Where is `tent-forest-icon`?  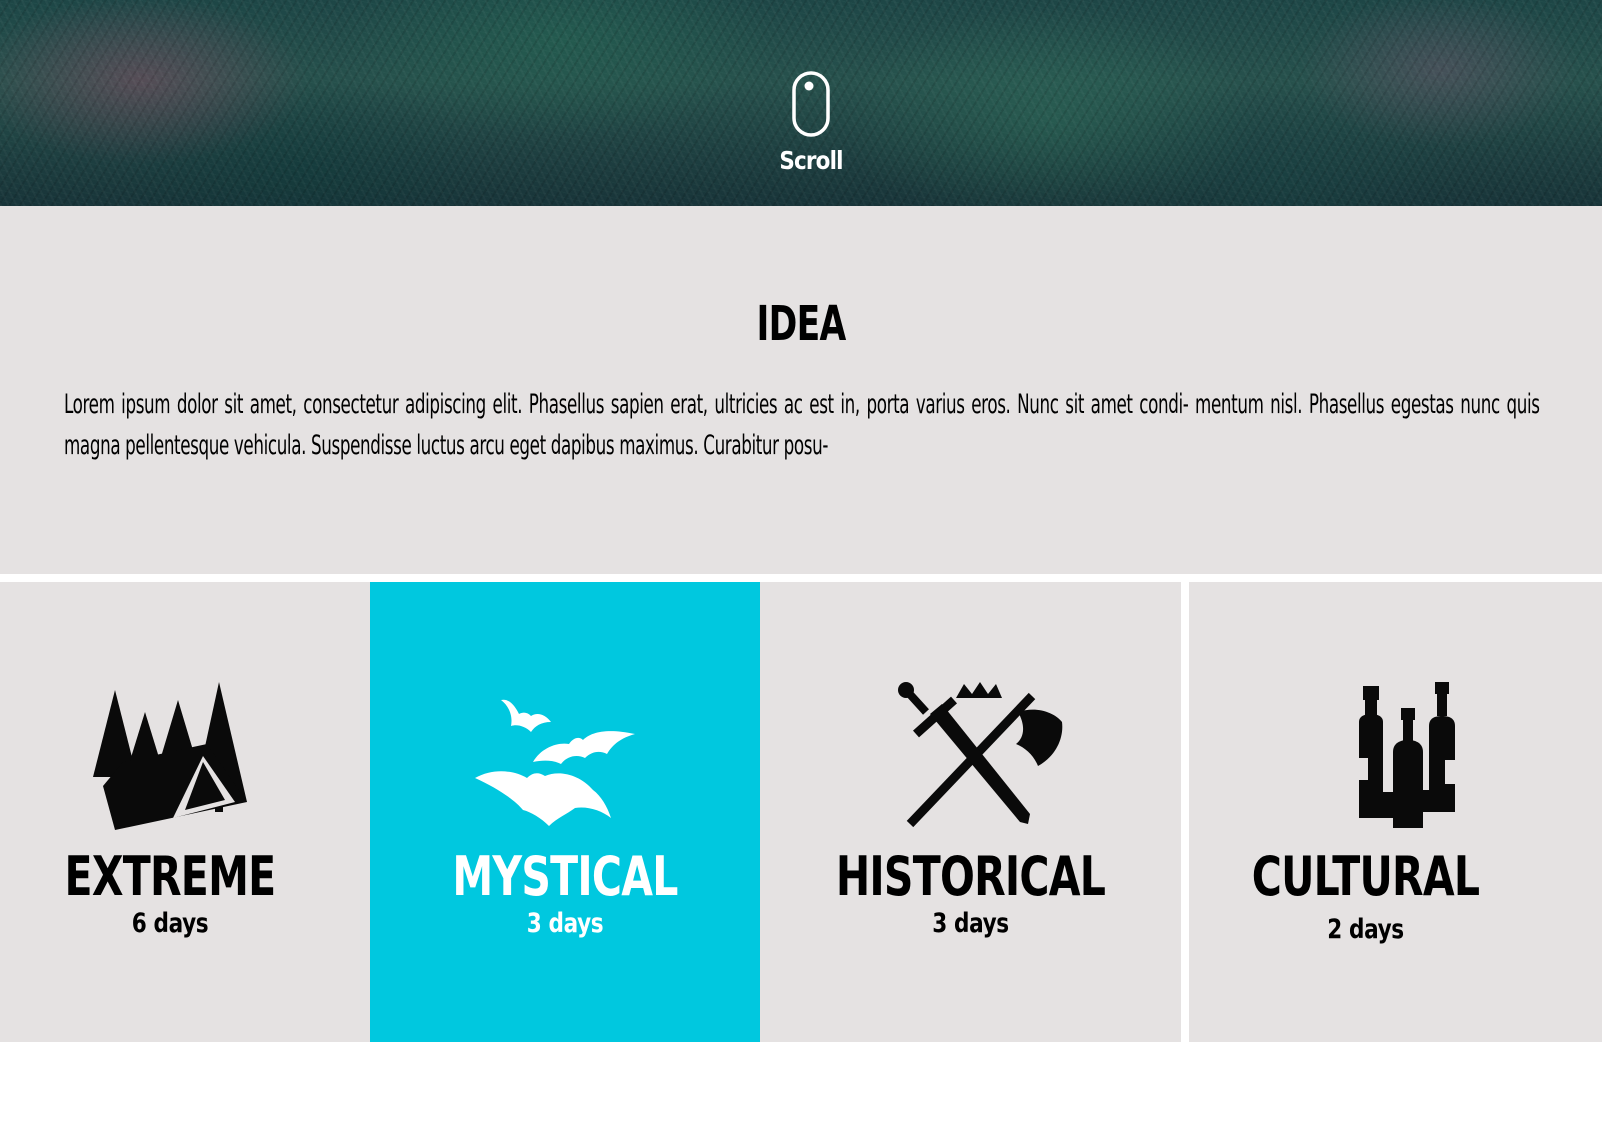
tent-forest-icon is located at coordinates (170, 756).